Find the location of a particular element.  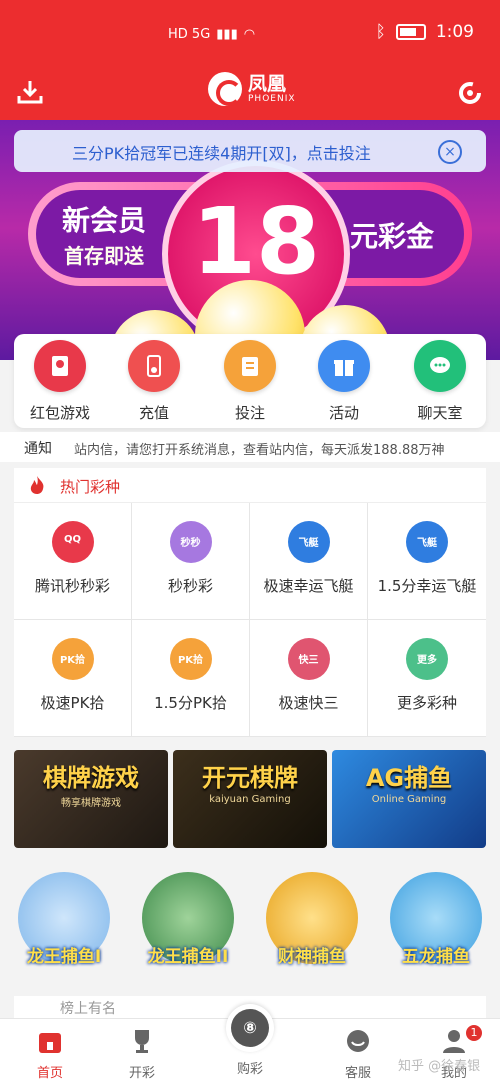

game-card-ag-fishing: AG捕鱼 Online Gaming is located at coordinates (409, 799).